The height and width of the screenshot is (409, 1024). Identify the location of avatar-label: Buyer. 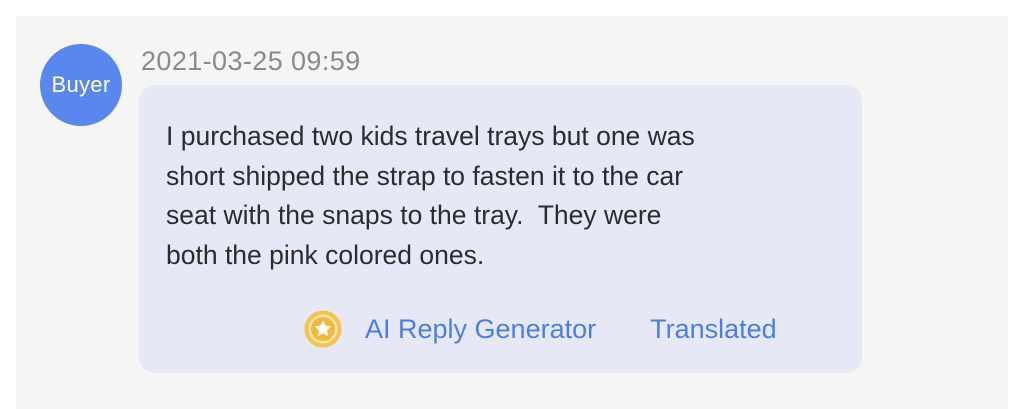
(81, 84).